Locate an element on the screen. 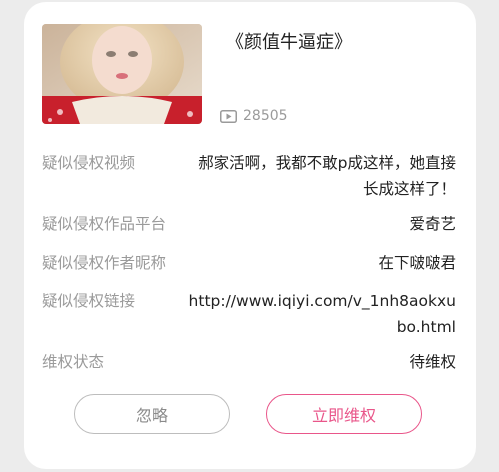  defend-rights-button: 立即维权 is located at coordinates (344, 414).